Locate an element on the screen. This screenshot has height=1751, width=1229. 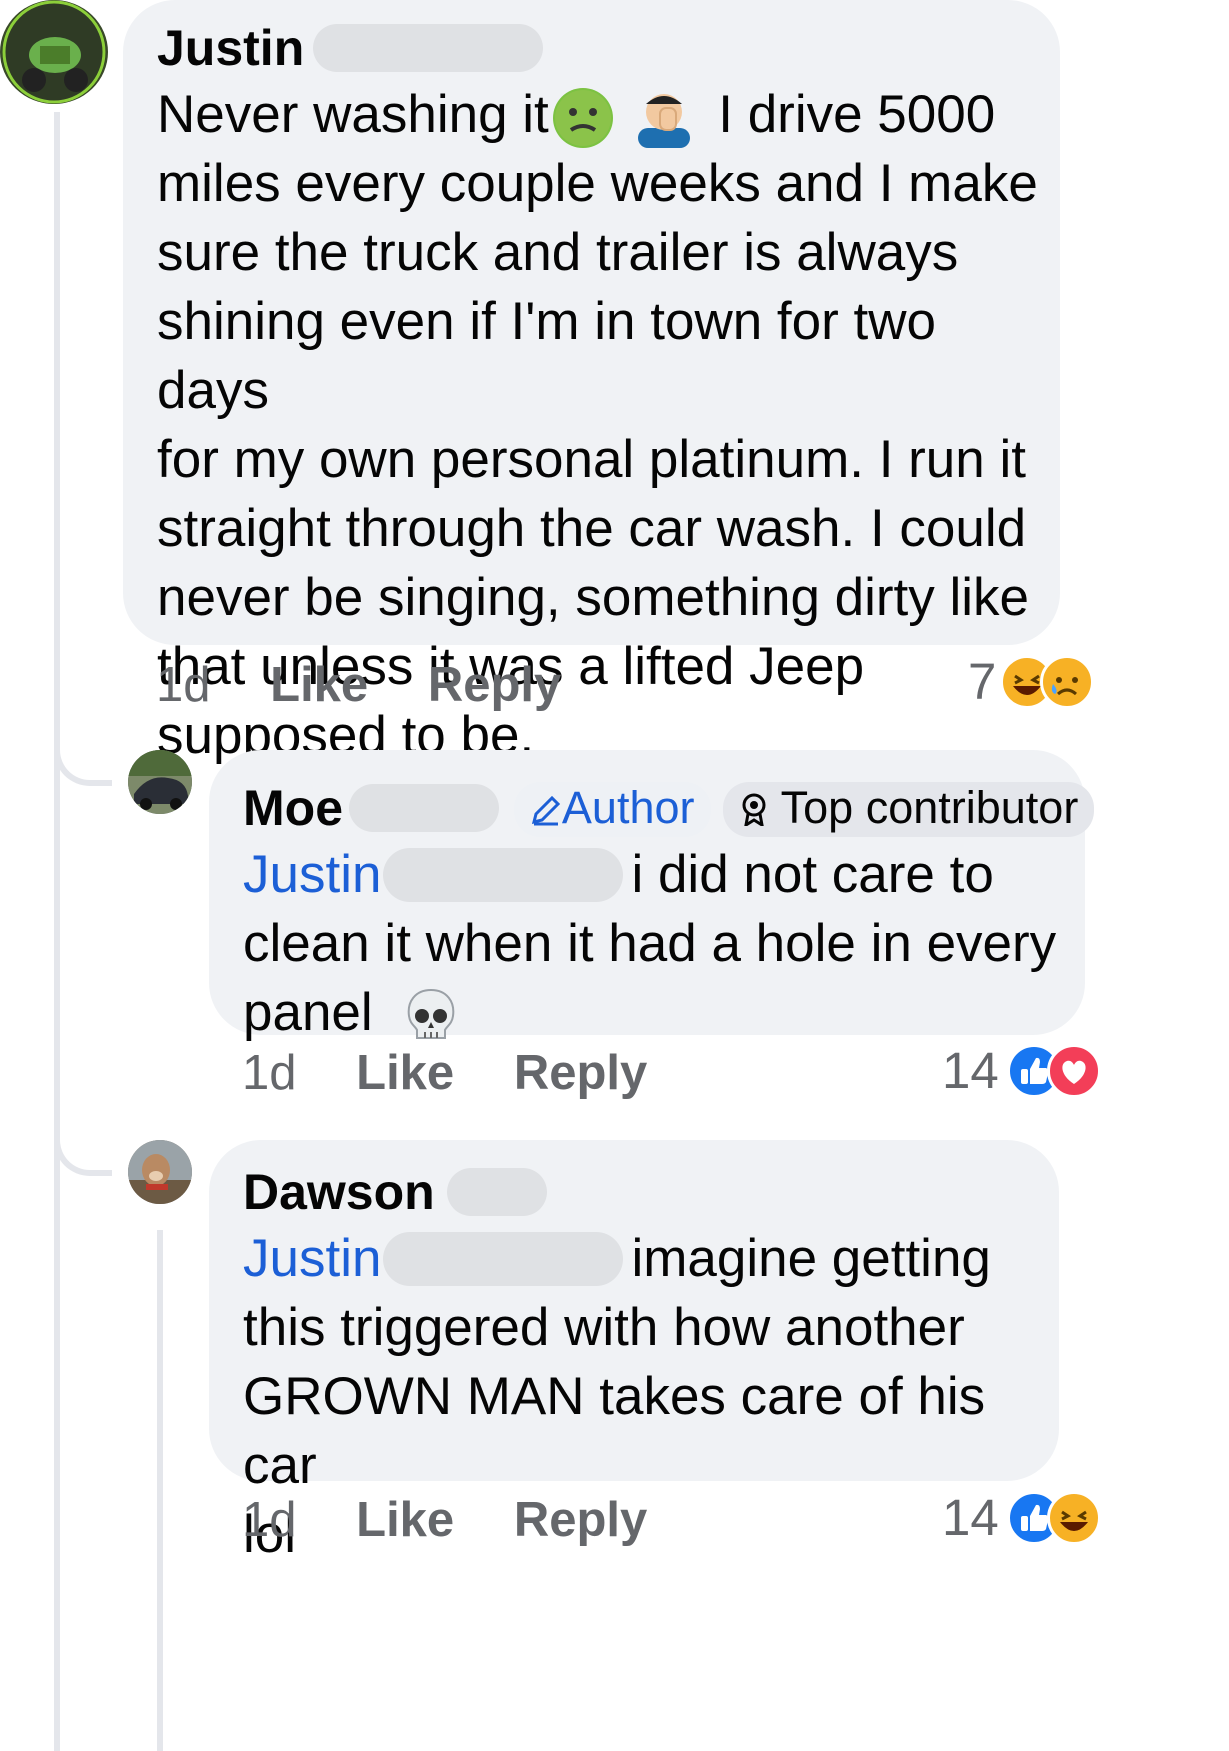
comment-actions-moe: 1d Like Reply is located at coordinates (444, 1073).